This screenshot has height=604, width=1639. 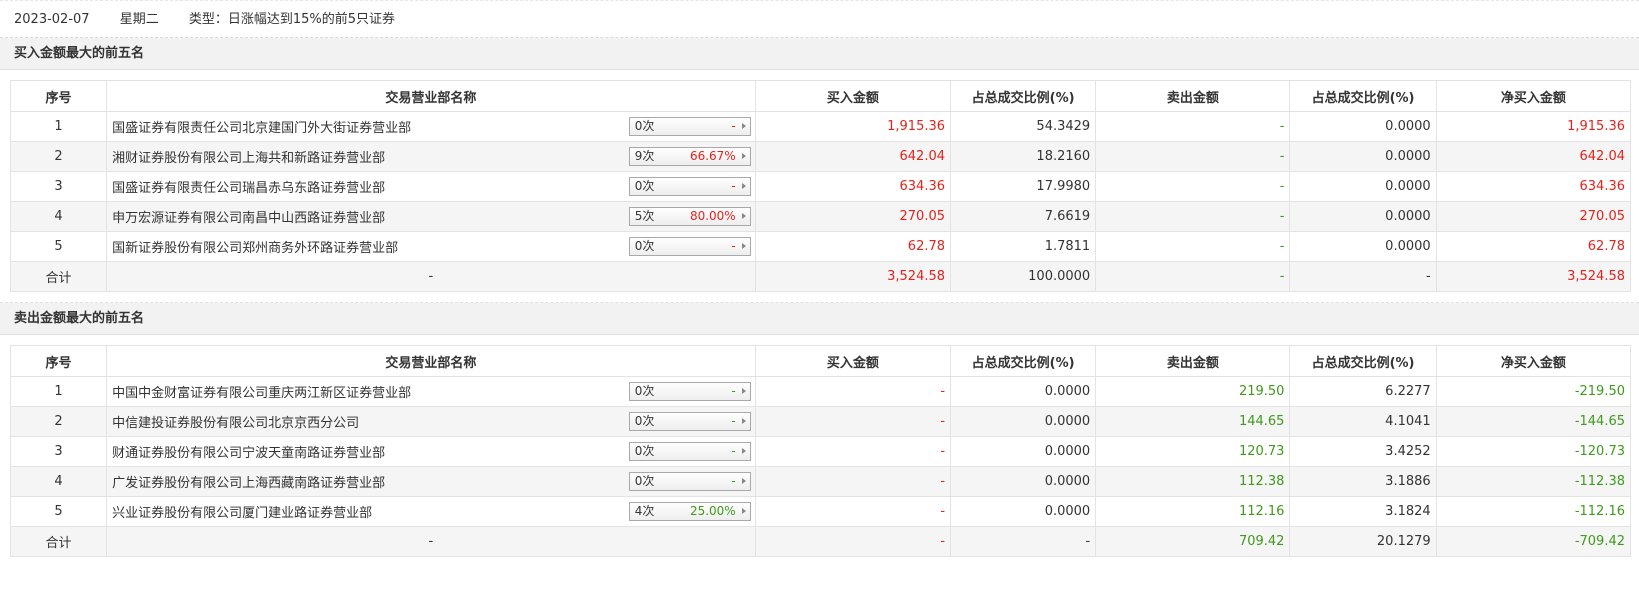 I want to click on history-count-dropdown: 4次 25.00%, so click(x=689, y=511).